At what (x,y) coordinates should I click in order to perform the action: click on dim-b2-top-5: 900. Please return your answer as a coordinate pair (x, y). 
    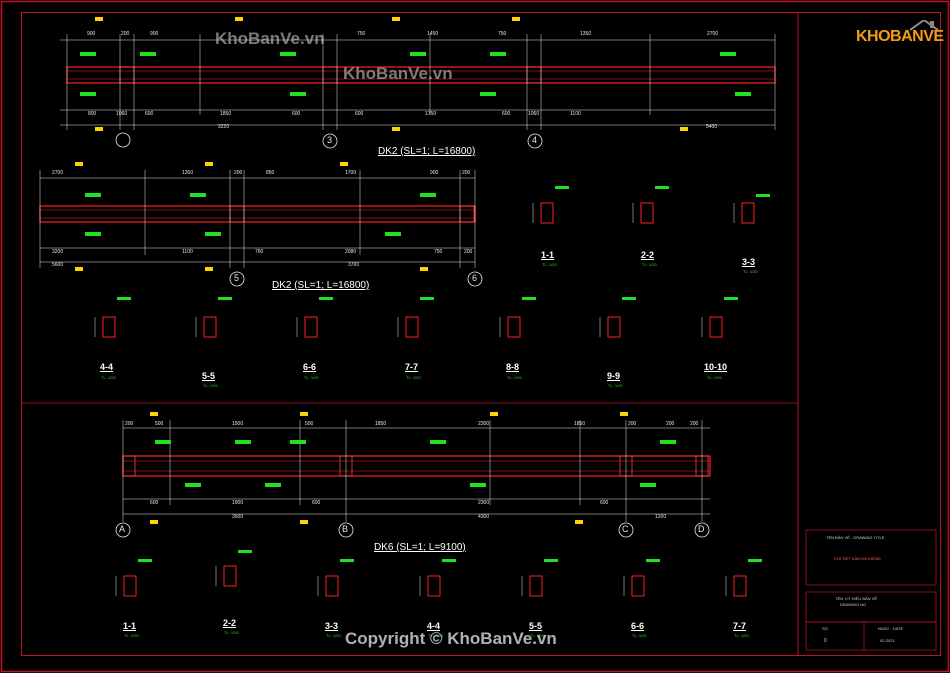
    Looking at the image, I should click on (434, 173).